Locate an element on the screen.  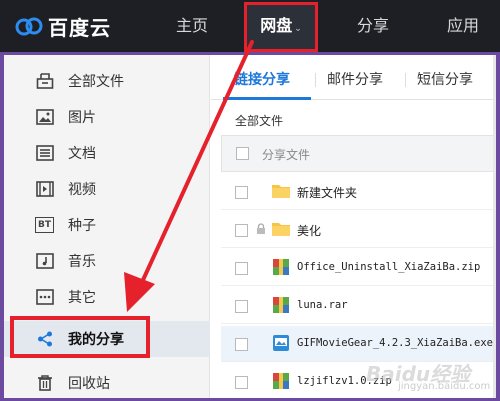
watermark-url: jingyan.baidu.com is located at coordinates (444, 386).